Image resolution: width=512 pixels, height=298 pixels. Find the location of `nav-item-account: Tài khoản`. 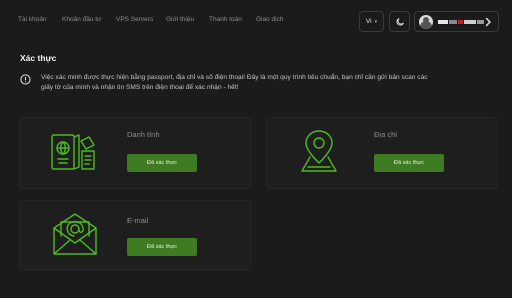

nav-item-account: Tài khoản is located at coordinates (32, 19).